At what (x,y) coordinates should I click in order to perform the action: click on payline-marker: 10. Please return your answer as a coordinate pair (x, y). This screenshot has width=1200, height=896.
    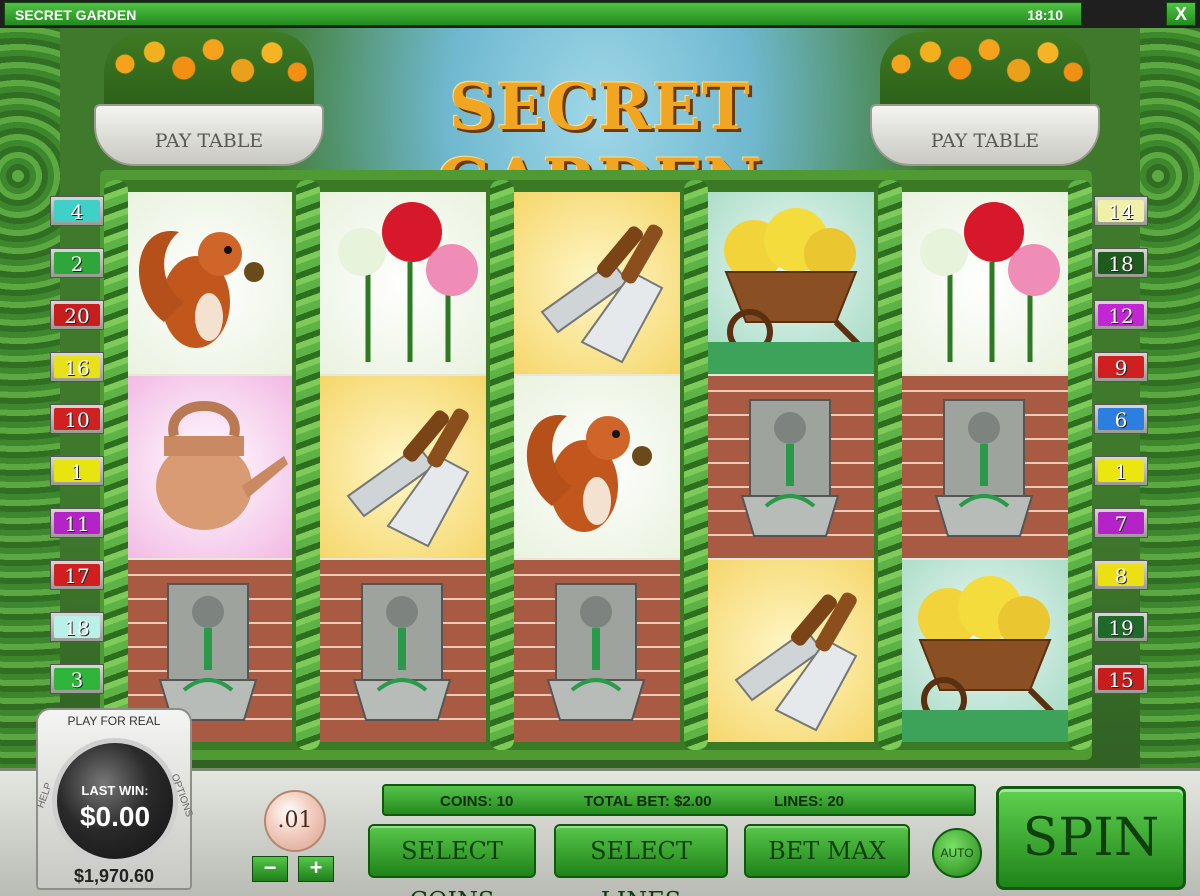
    Looking at the image, I should click on (77, 419).